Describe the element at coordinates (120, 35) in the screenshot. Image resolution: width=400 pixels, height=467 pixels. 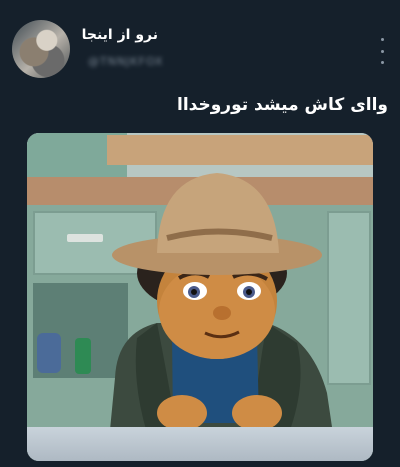
I see `display-name: نرو از اینجا` at that location.